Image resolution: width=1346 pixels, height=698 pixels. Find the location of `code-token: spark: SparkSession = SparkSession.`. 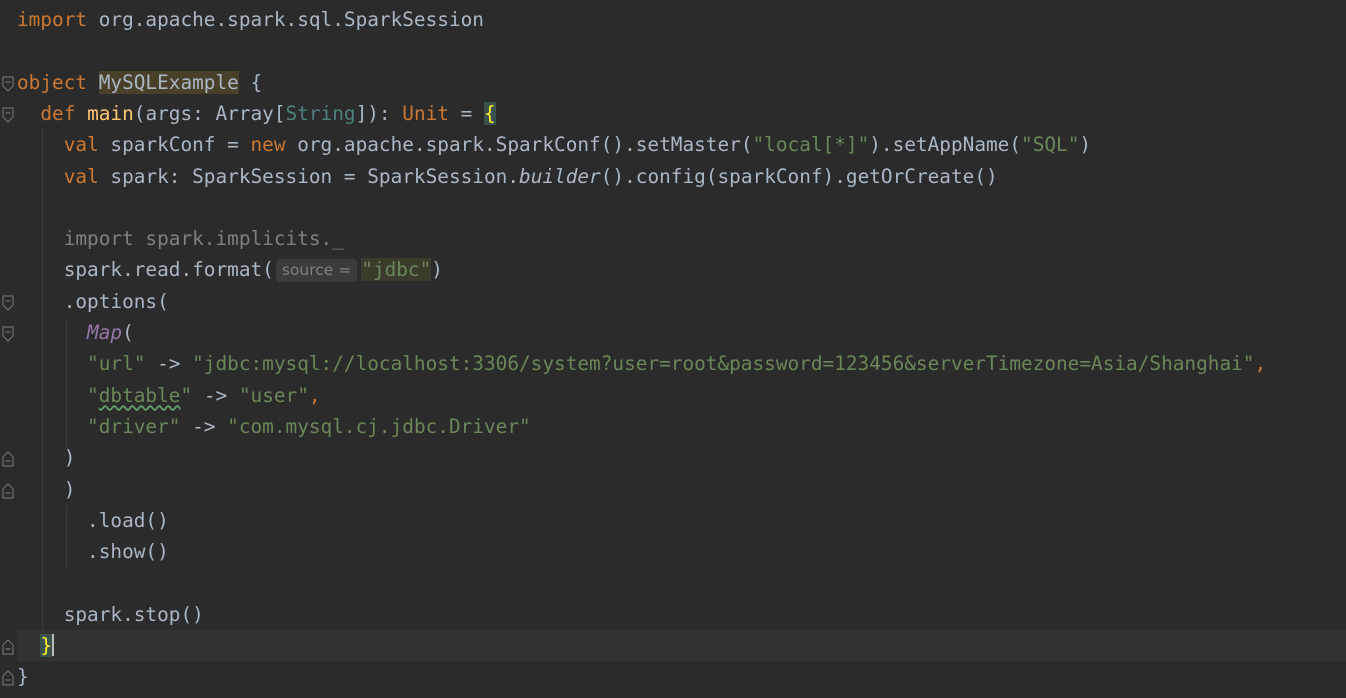

code-token: spark: SparkSession = SparkSession. is located at coordinates (315, 176).